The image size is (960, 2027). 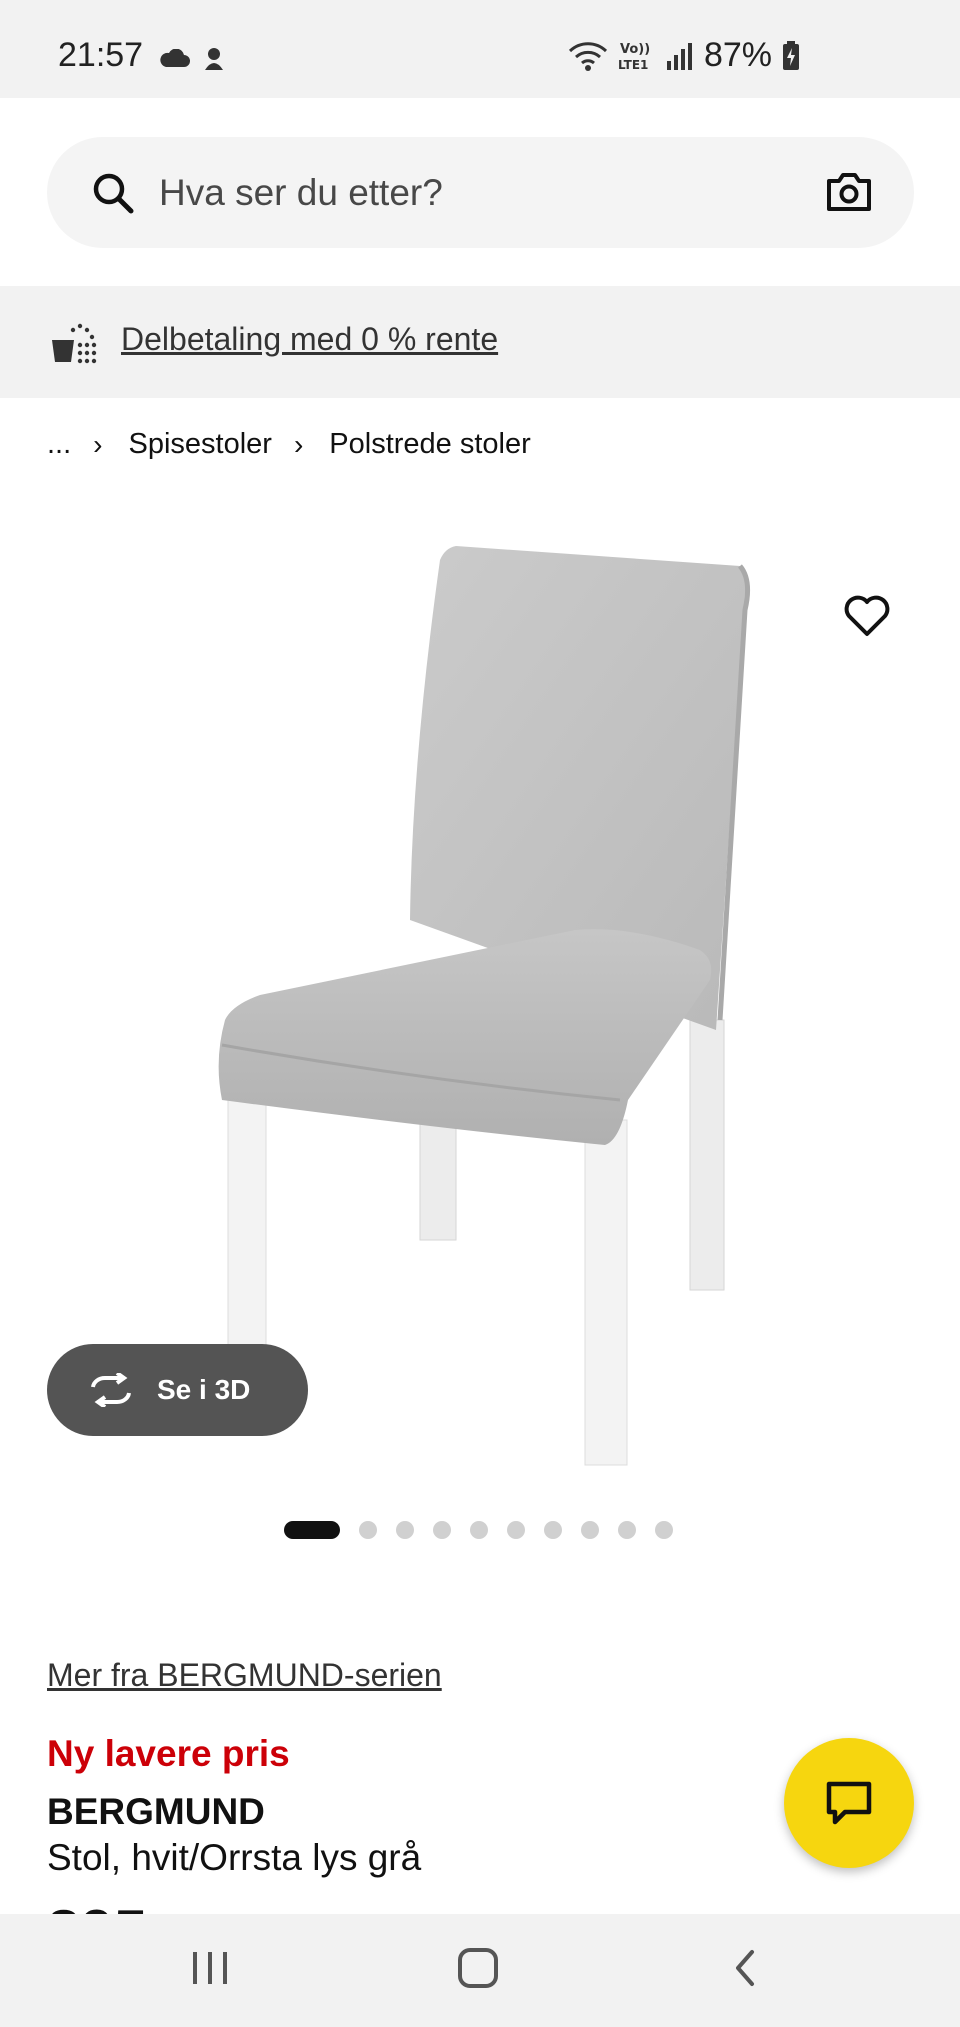 I want to click on home-icon, so click(x=478, y=1967).